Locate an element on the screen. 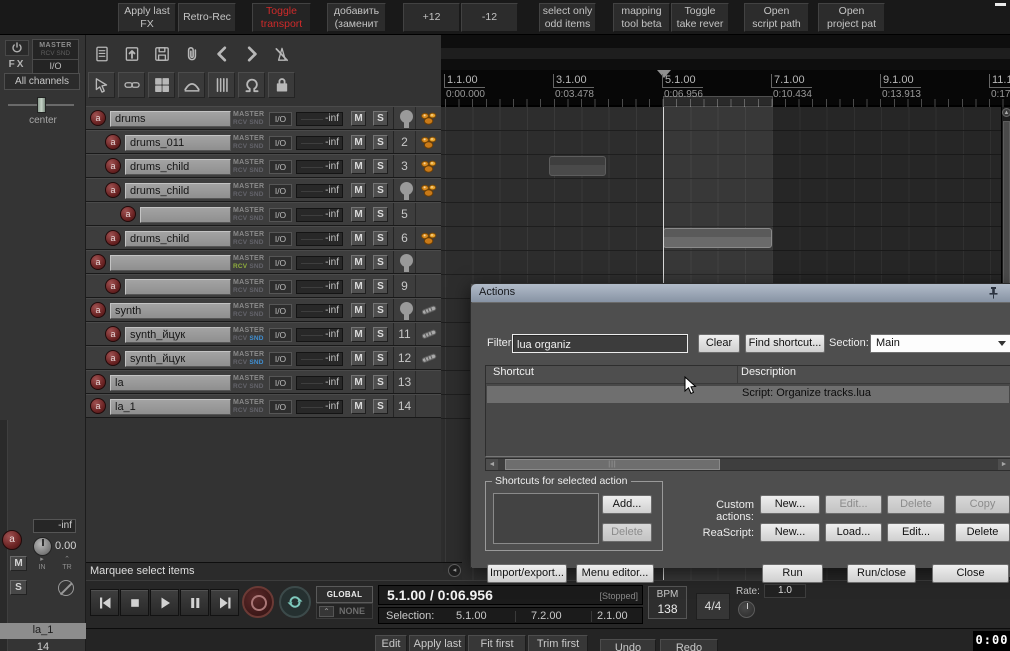 This screenshot has height=651, width=1010. transport-selection-display: Selection: 5.1.00 7.2.00 2.1.00 is located at coordinates (510, 615).